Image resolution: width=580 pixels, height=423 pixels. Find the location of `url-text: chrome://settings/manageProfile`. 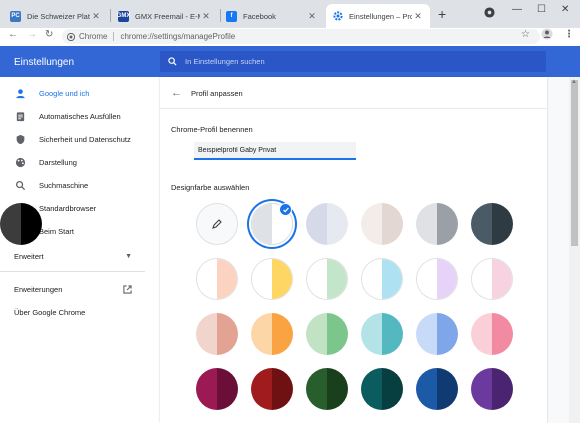

url-text: chrome://settings/manageProfile is located at coordinates (178, 36).